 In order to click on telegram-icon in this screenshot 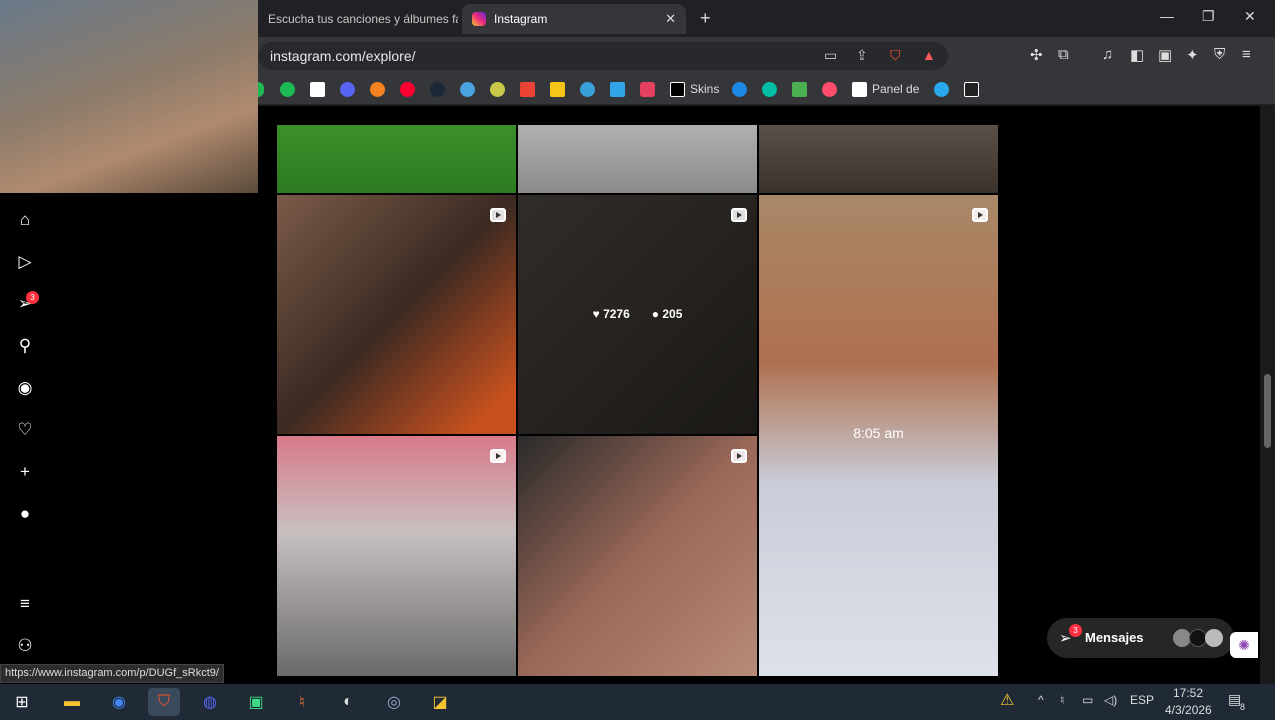, I will do `click(941, 89)`.